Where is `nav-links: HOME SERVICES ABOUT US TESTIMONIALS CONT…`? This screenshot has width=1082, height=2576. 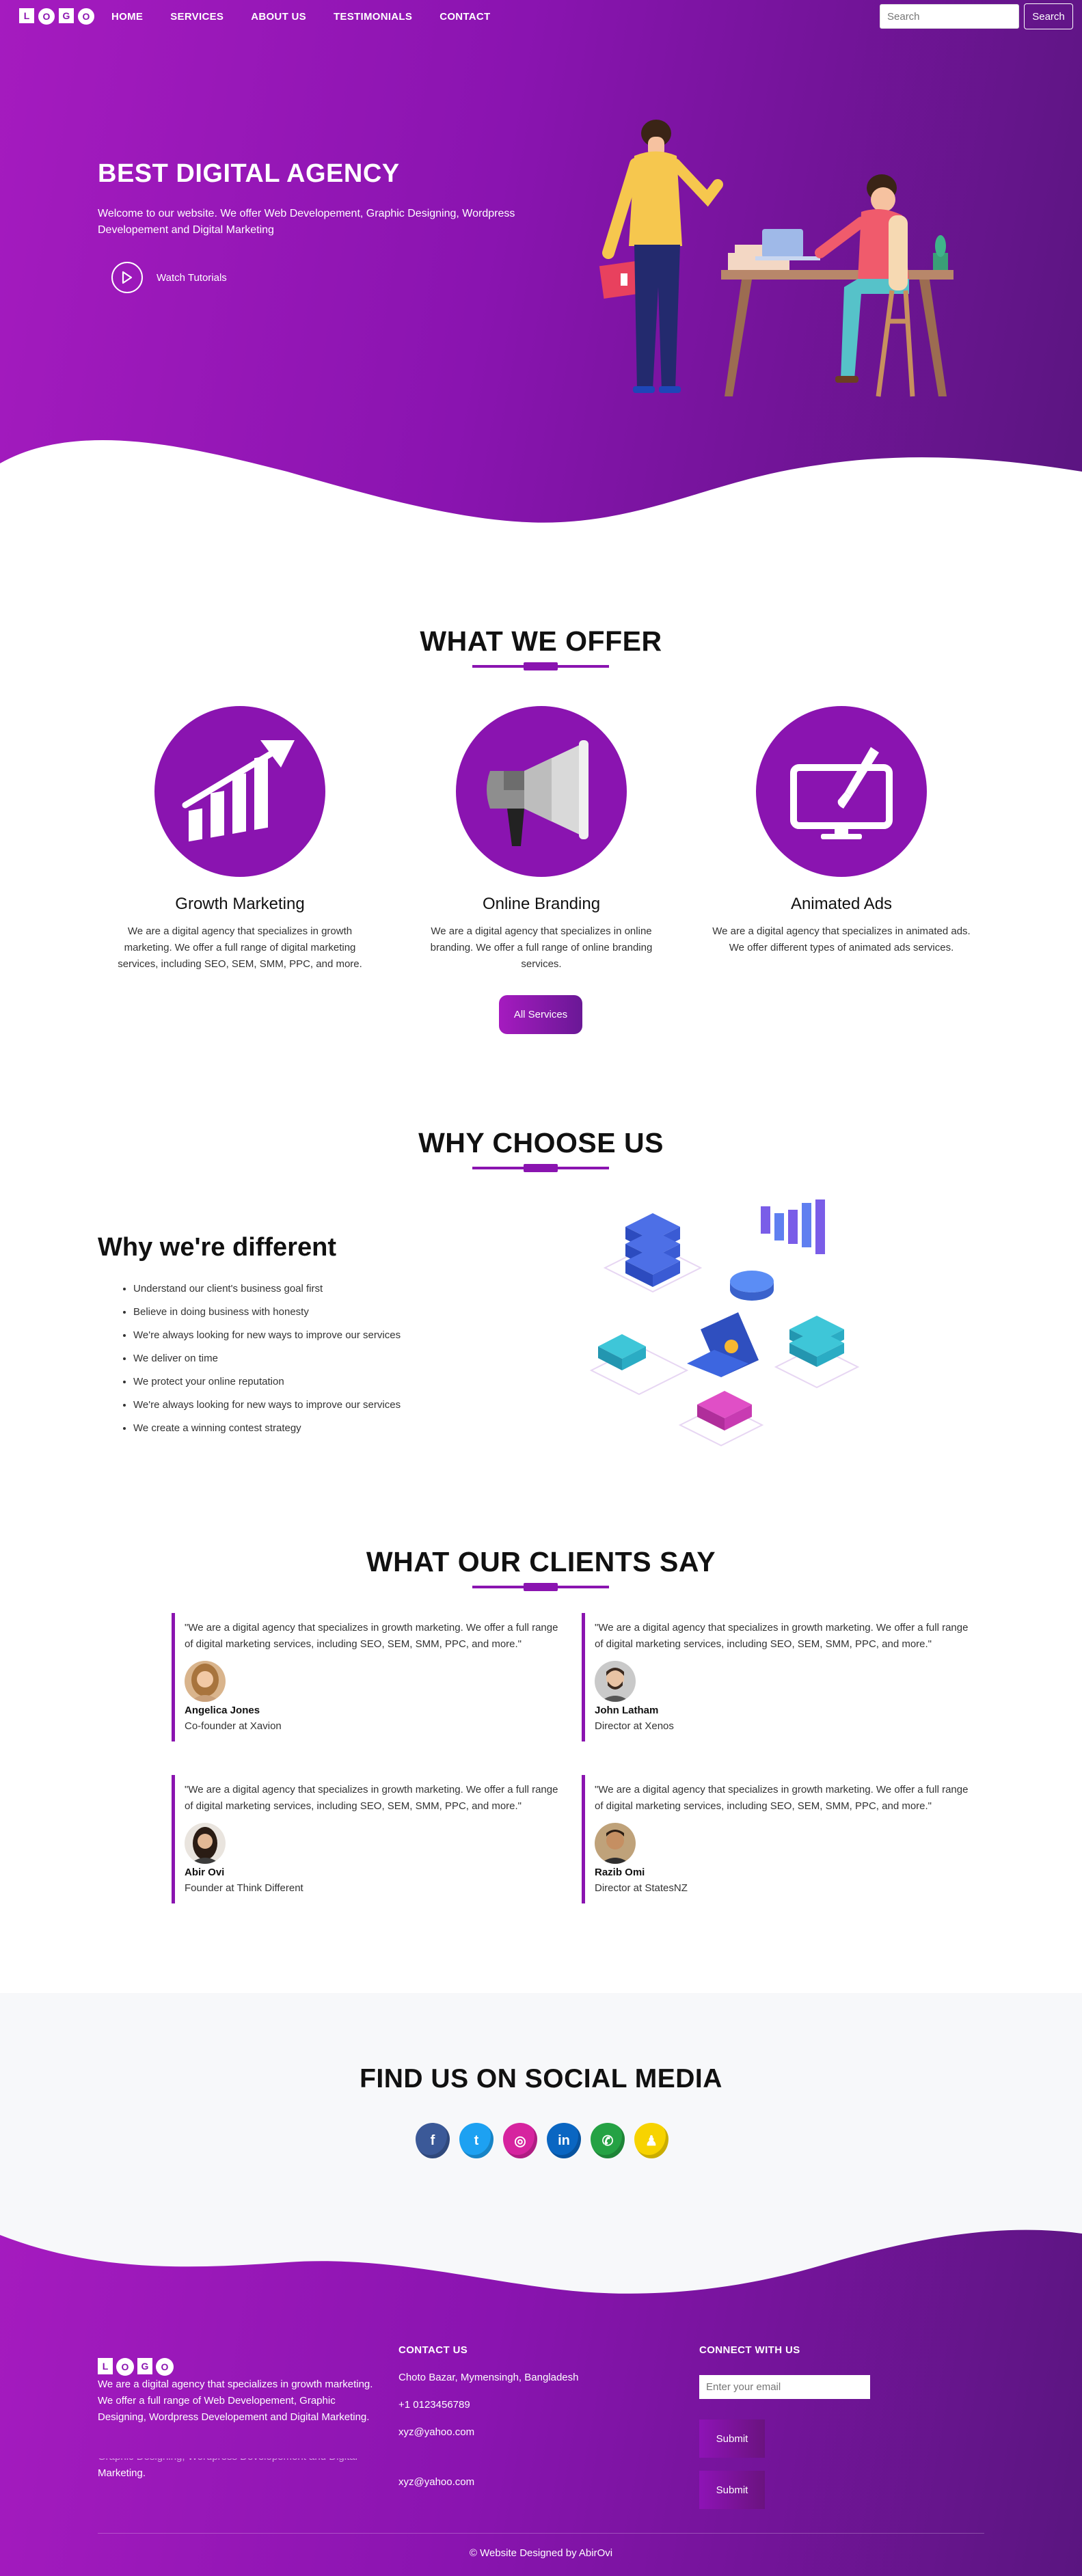 nav-links: HOME SERVICES ABOUT US TESTIMONIALS CONT… is located at coordinates (301, 17).